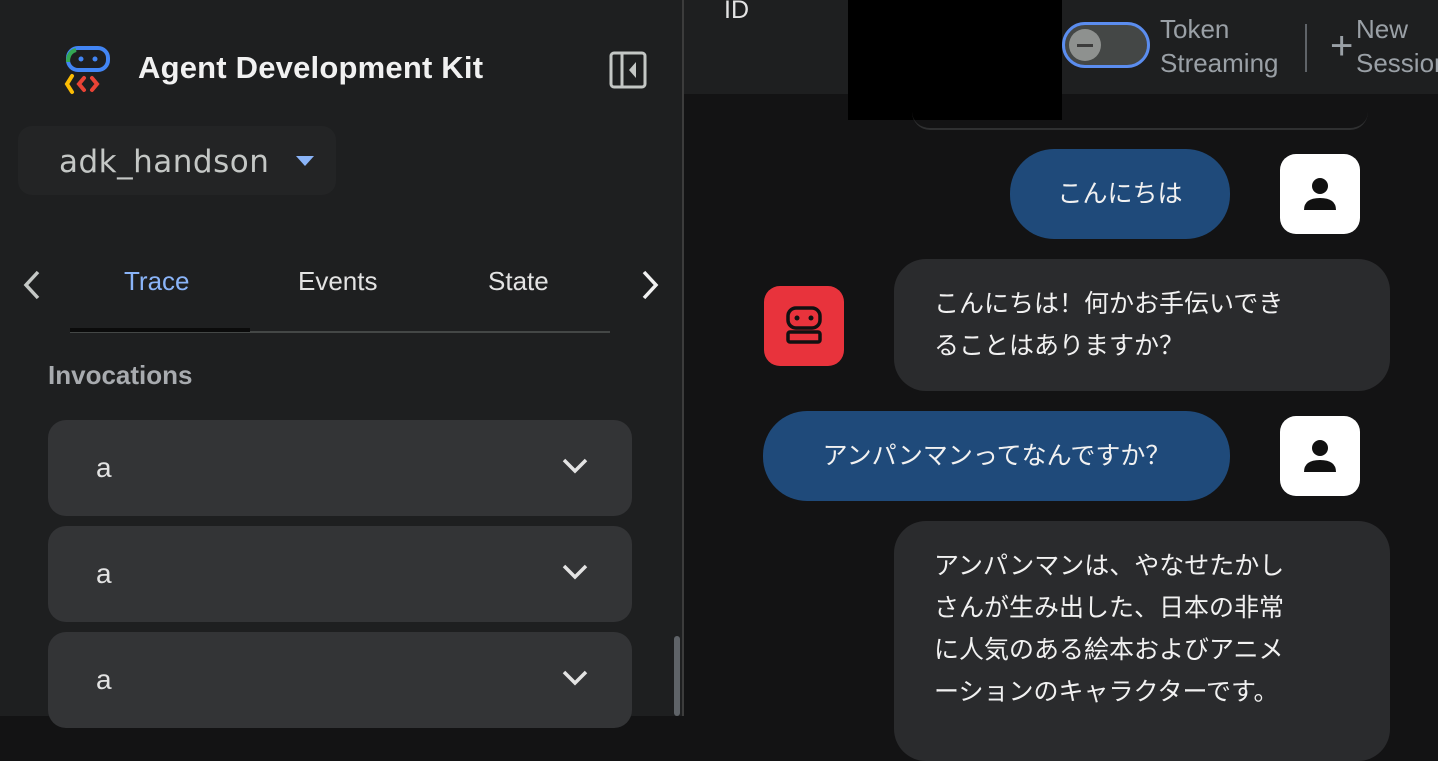  I want to click on tab-active-indicator, so click(160, 330).